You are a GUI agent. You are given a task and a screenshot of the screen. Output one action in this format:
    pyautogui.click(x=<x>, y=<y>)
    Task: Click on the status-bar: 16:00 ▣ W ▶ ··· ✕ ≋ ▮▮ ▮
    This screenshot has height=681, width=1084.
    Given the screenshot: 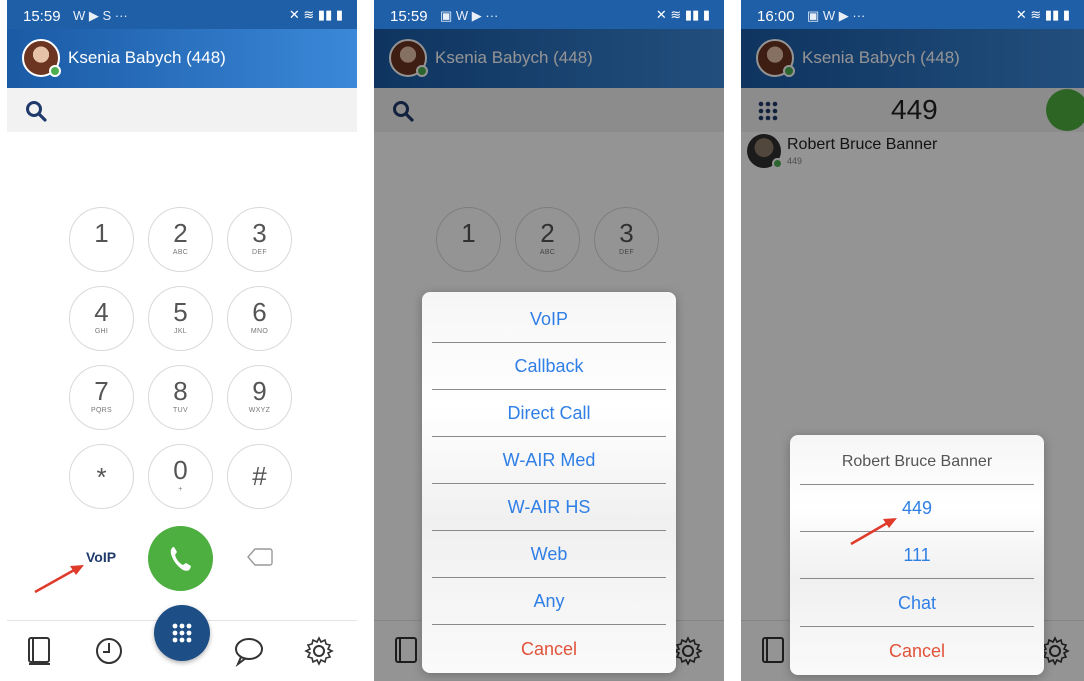 What is the action you would take?
    pyautogui.click(x=912, y=14)
    